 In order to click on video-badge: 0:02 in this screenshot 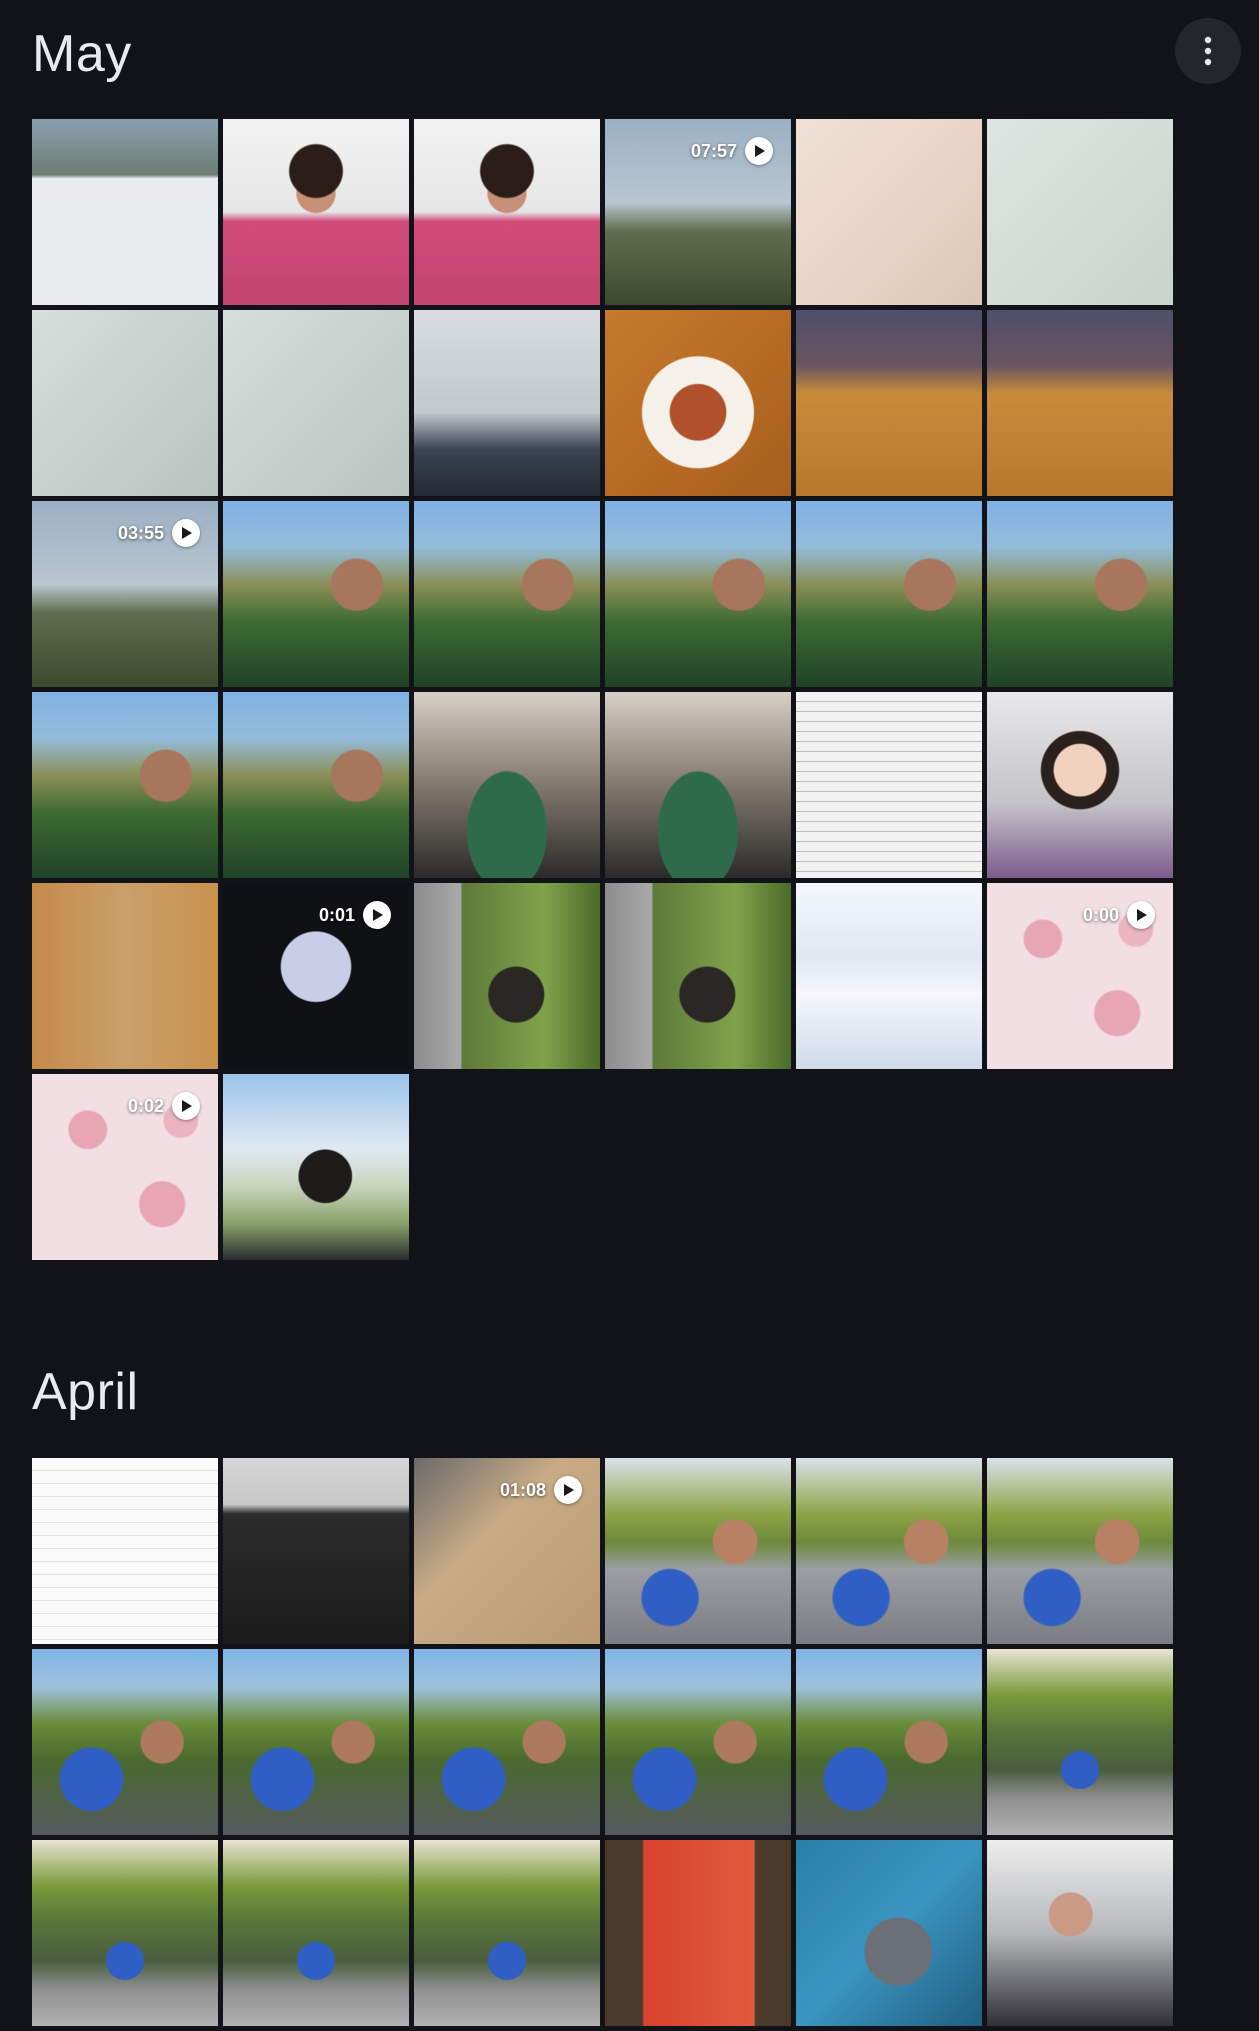, I will do `click(164, 1106)`.